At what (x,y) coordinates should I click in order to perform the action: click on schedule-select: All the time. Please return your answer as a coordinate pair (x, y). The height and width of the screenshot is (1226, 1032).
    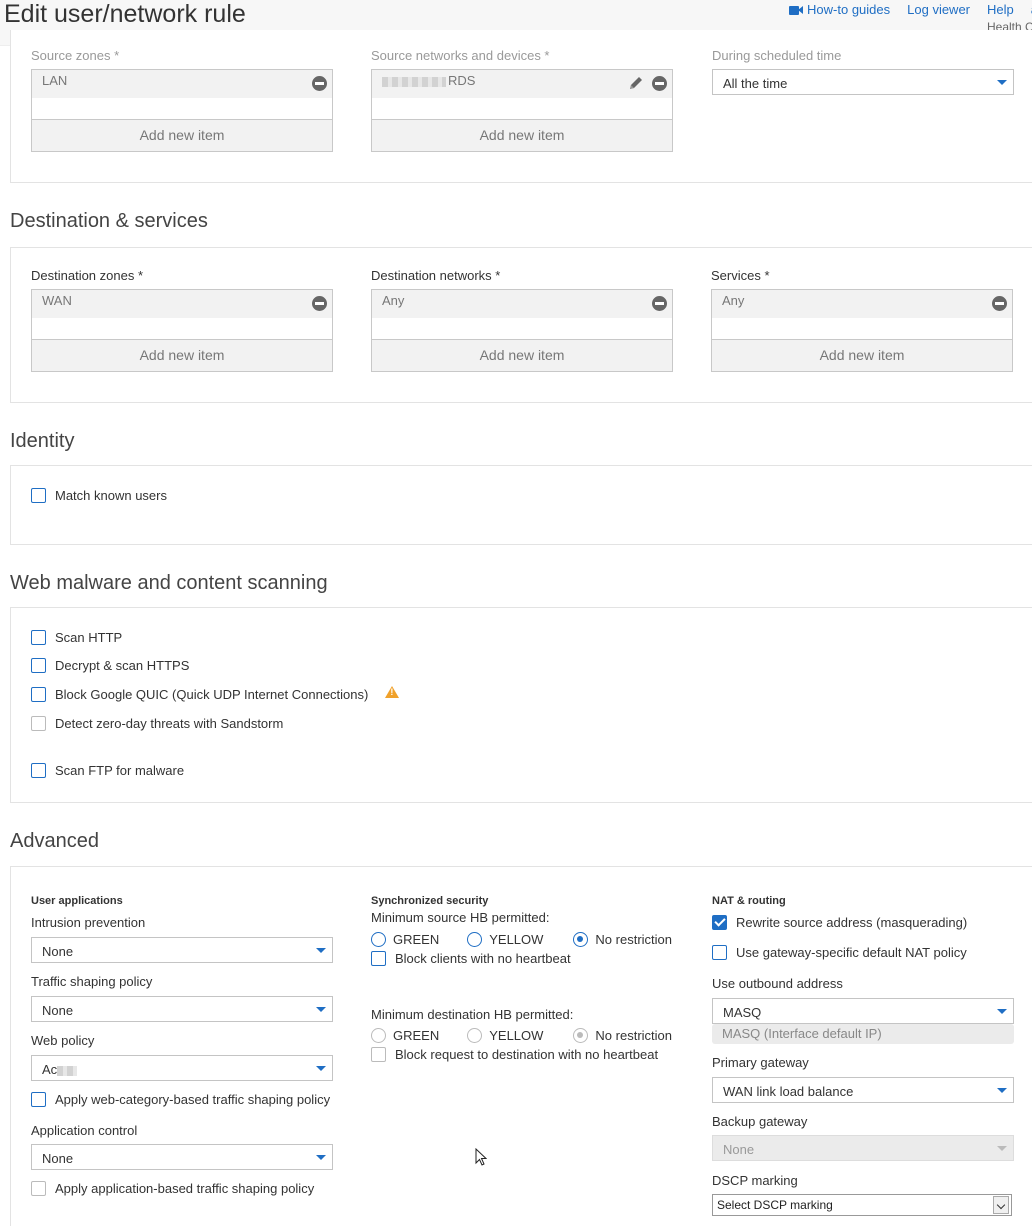
    Looking at the image, I should click on (863, 82).